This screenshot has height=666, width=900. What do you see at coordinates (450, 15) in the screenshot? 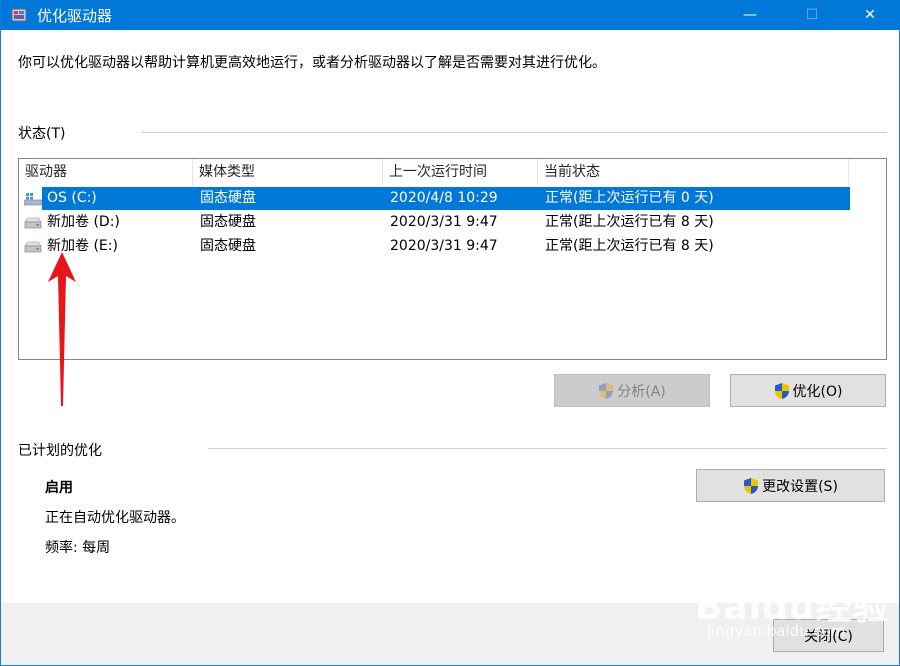
I see `title-bar: 优化驱动器 — ☐ ✕` at bounding box center [450, 15].